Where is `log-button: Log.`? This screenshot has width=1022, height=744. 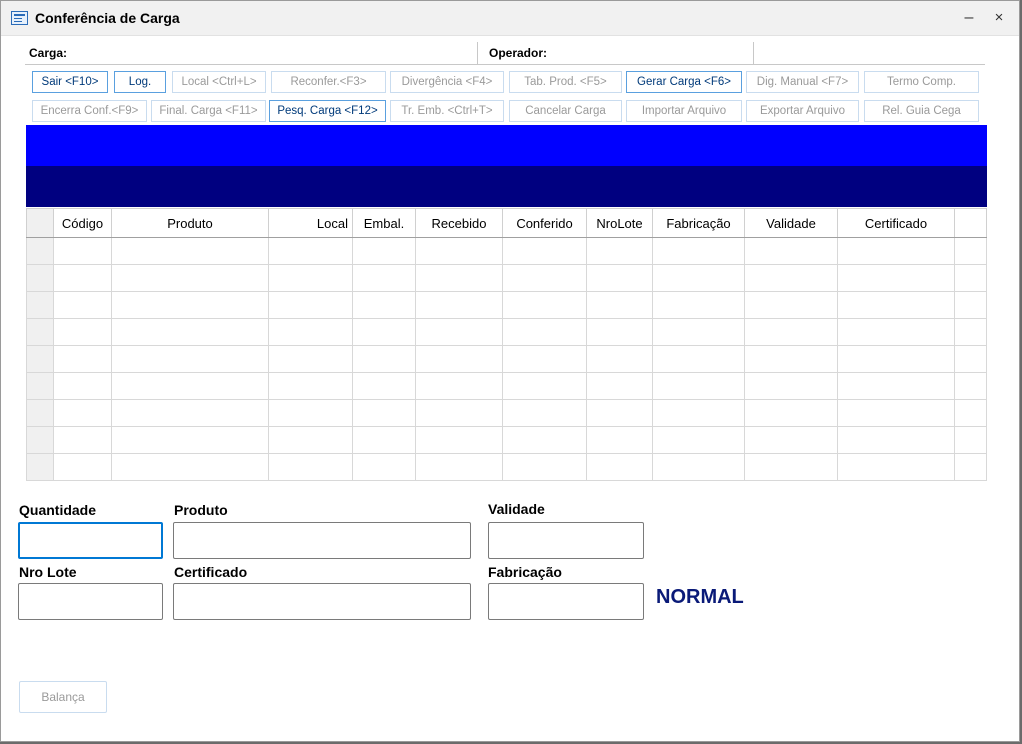 log-button: Log. is located at coordinates (140, 82).